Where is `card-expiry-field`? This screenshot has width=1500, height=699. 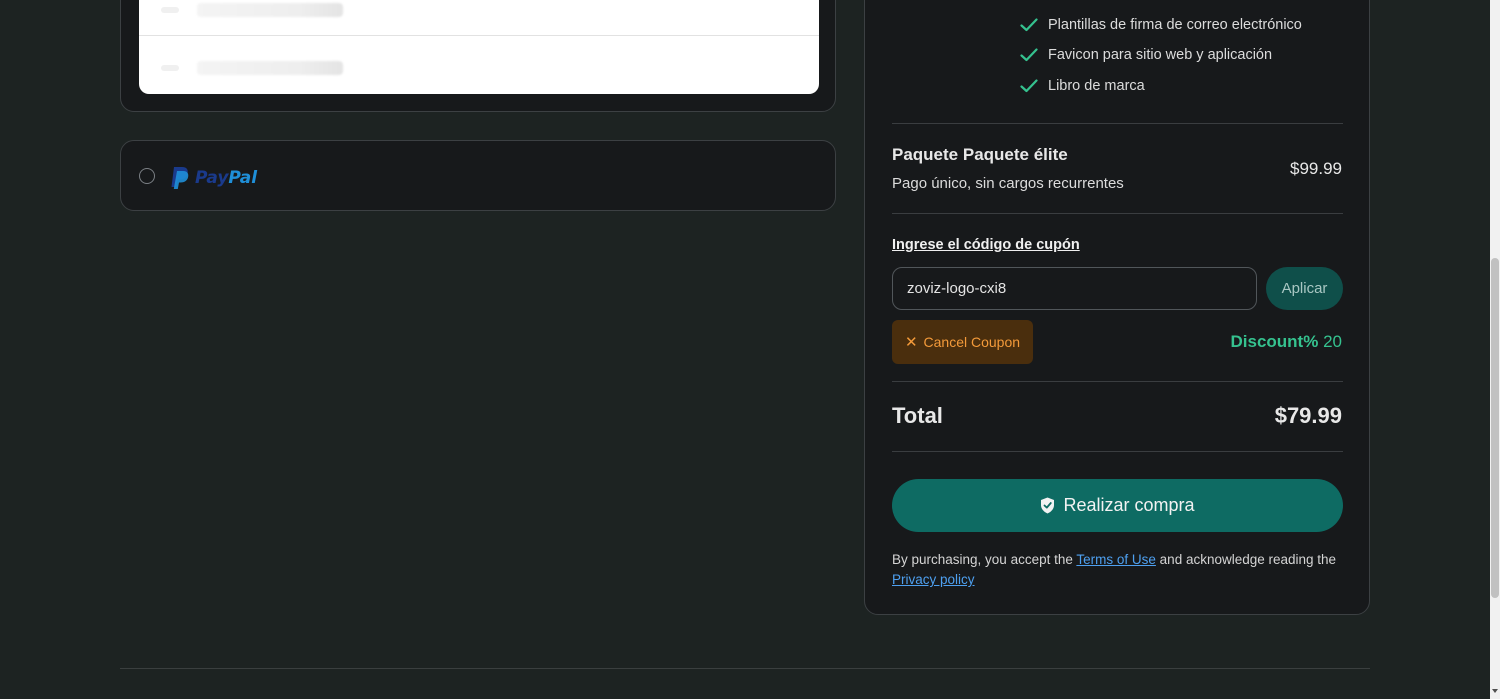
card-expiry-field is located at coordinates (270, 68).